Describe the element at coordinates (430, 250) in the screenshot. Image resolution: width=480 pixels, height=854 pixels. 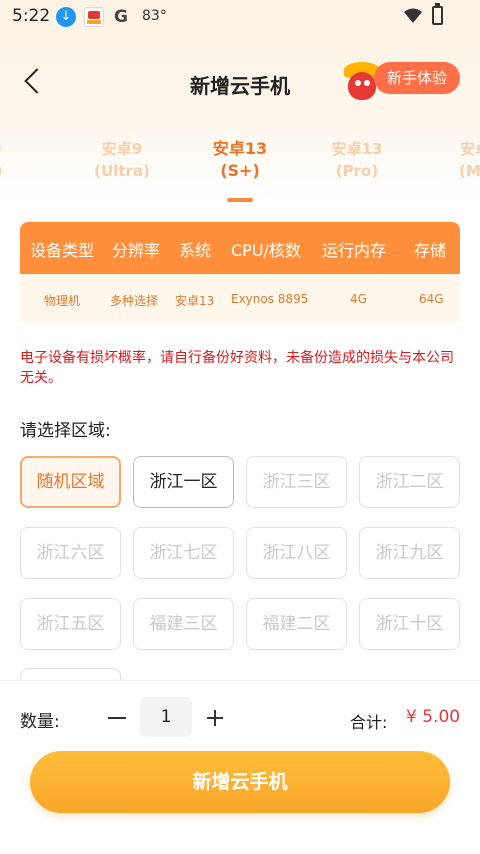
I see `spec-header-cell: 存储` at that location.